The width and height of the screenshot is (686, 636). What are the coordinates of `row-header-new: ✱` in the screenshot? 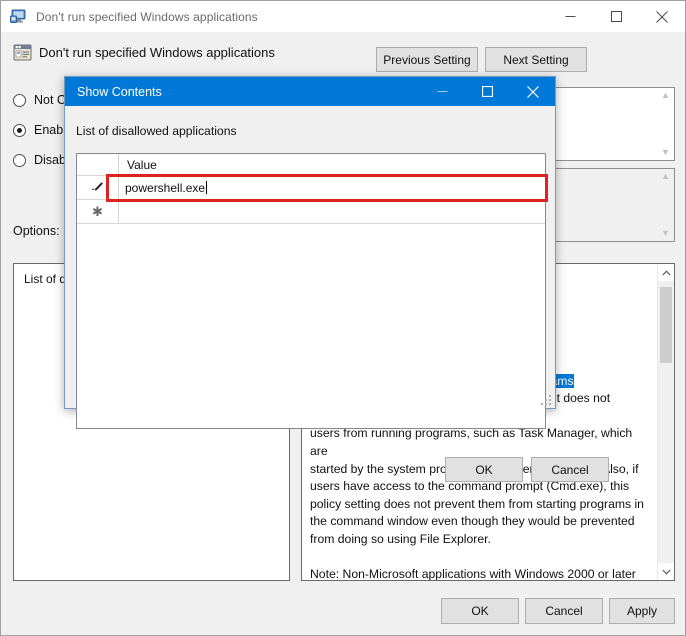 It's located at (98, 211).